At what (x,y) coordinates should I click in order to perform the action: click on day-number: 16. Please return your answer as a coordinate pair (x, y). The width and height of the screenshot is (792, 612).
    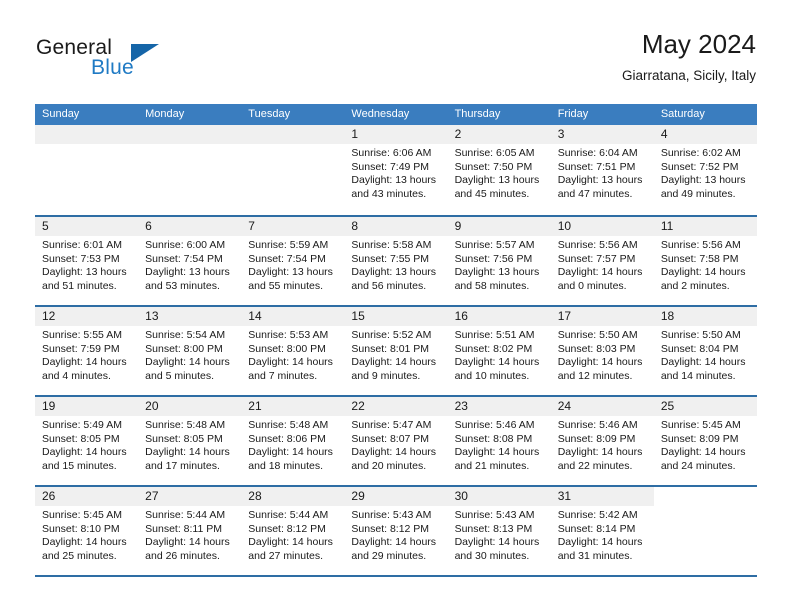
    Looking at the image, I should click on (499, 316).